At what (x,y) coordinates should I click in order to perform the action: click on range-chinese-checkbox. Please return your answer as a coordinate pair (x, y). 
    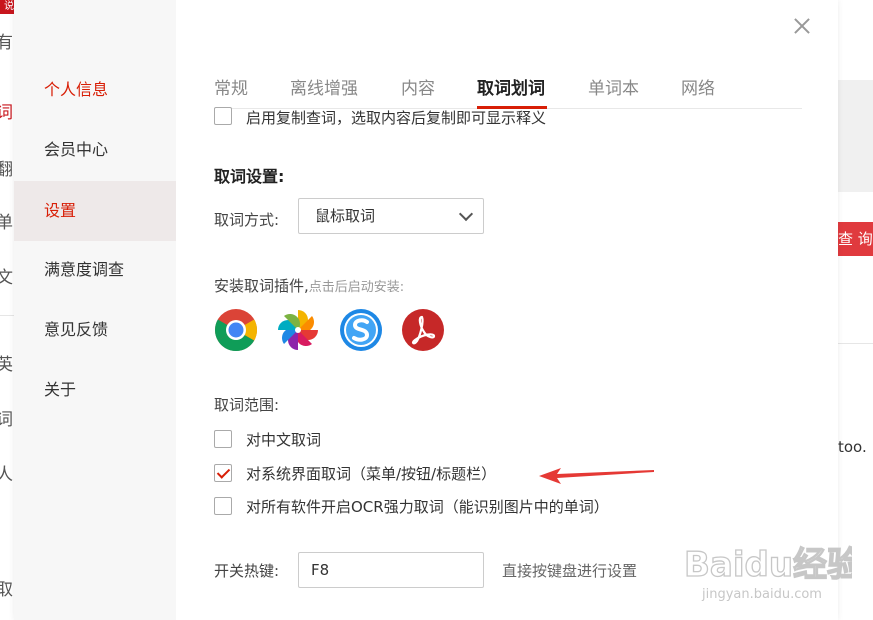
    Looking at the image, I should click on (223, 439).